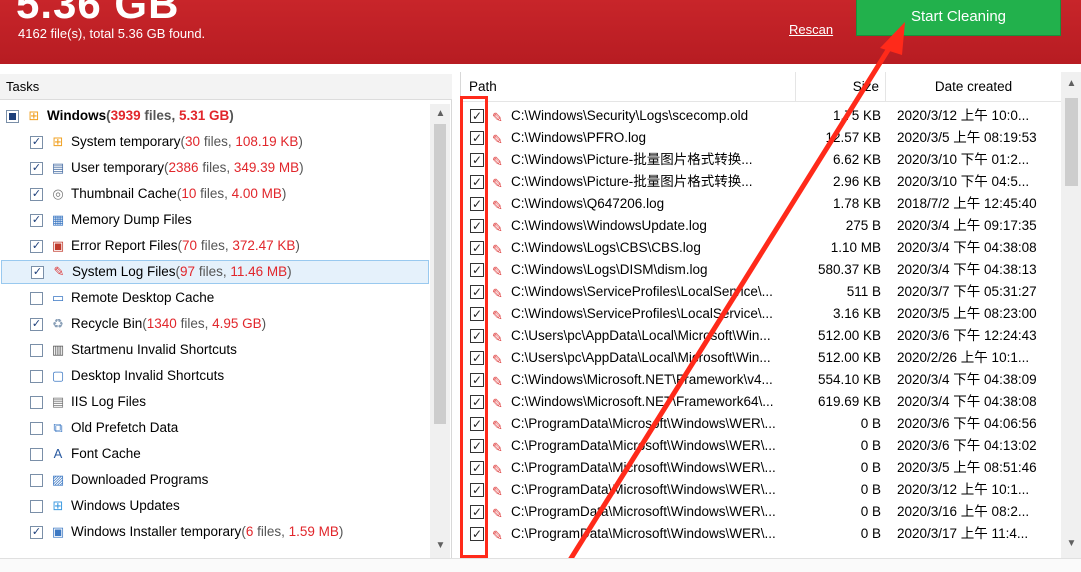 This screenshot has height=572, width=1081. Describe the element at coordinates (232, 194) in the screenshot. I see `task-count: (10 files, 4.00 MB)` at that location.